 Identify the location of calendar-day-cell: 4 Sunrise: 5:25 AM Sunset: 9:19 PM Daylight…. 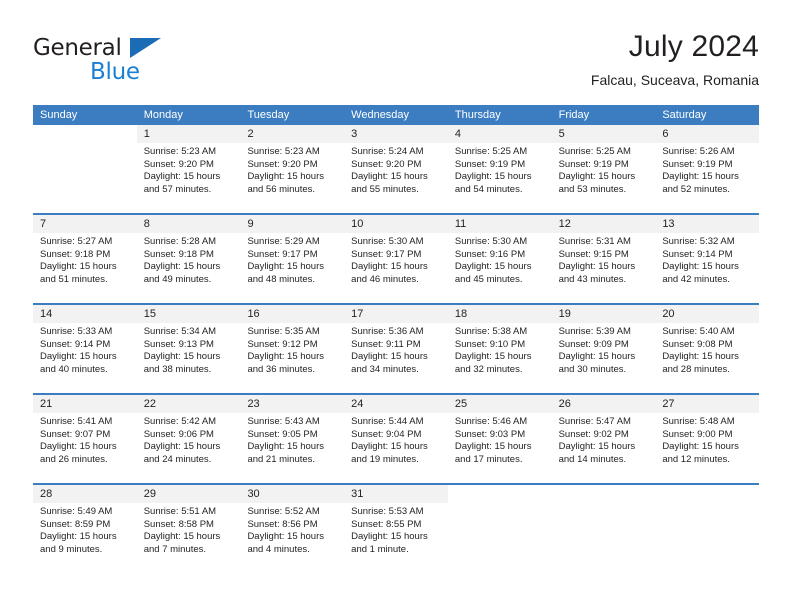
(499, 169).